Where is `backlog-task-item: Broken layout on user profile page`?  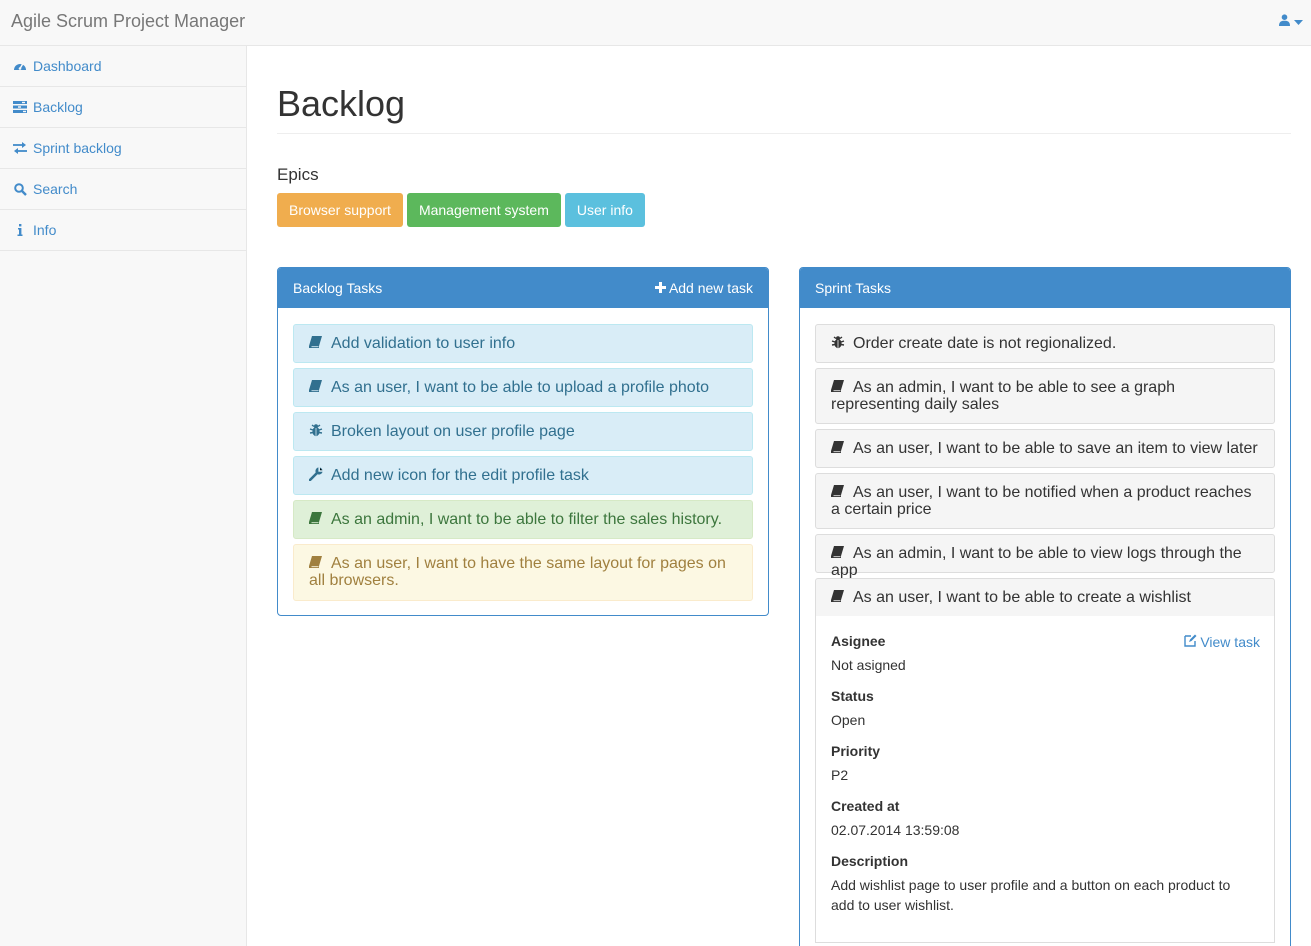 backlog-task-item: Broken layout on user profile page is located at coordinates (523, 431).